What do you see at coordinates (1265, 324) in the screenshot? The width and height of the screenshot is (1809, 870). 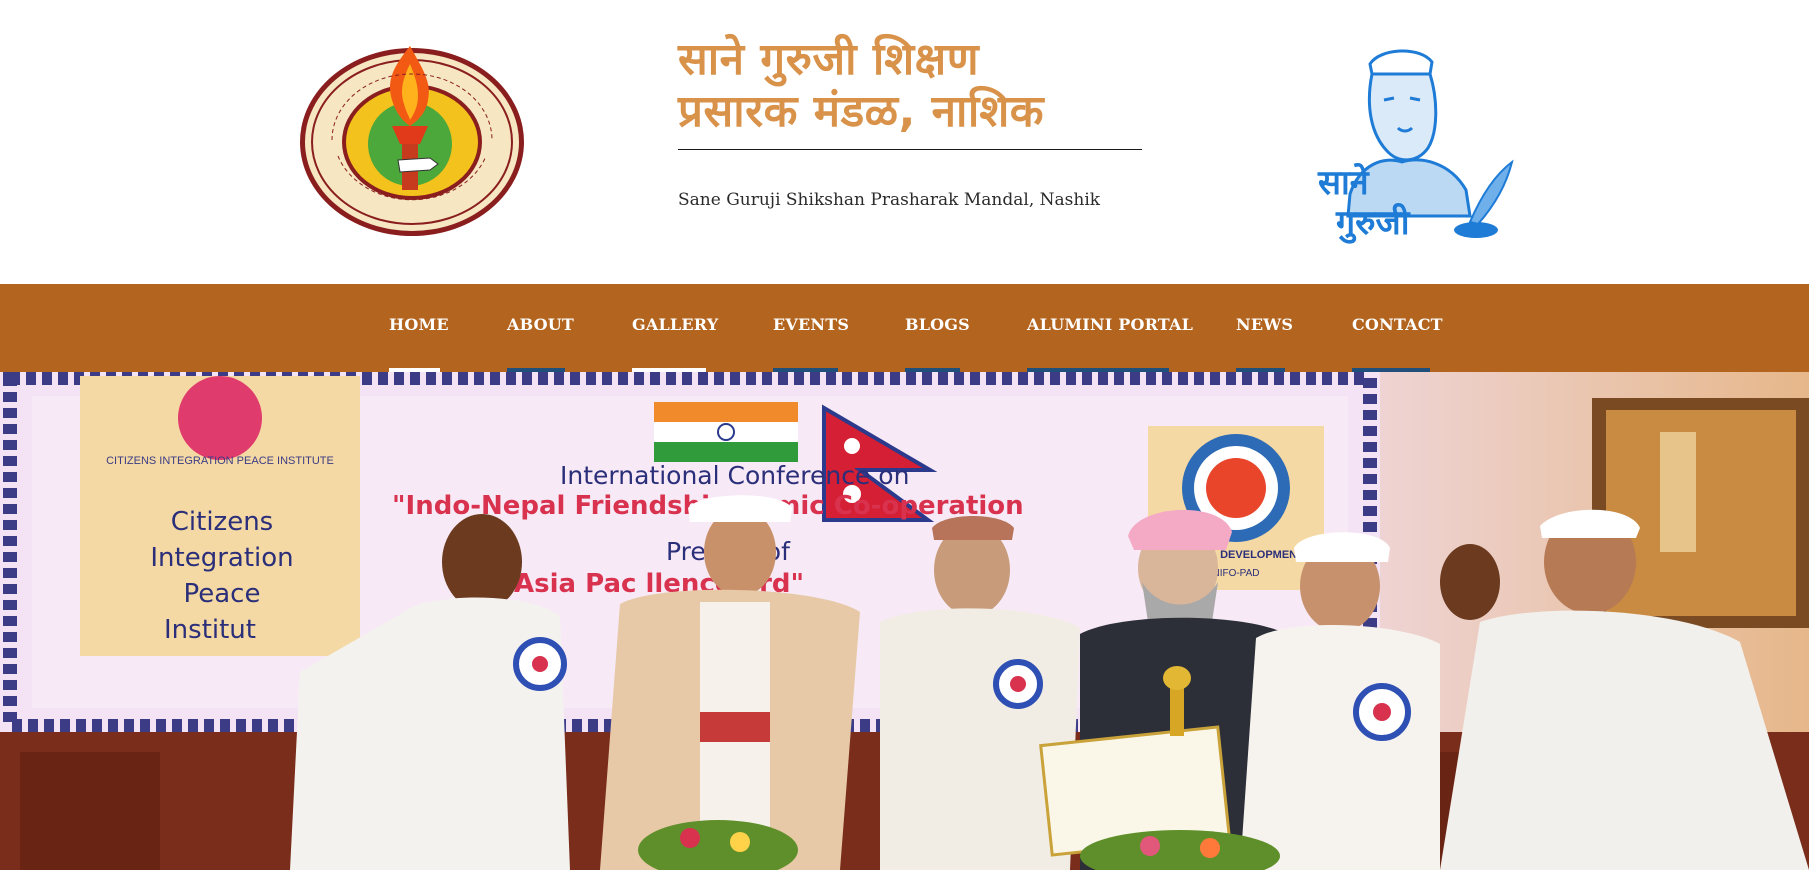 I see `nav-news-label: NEWS` at bounding box center [1265, 324].